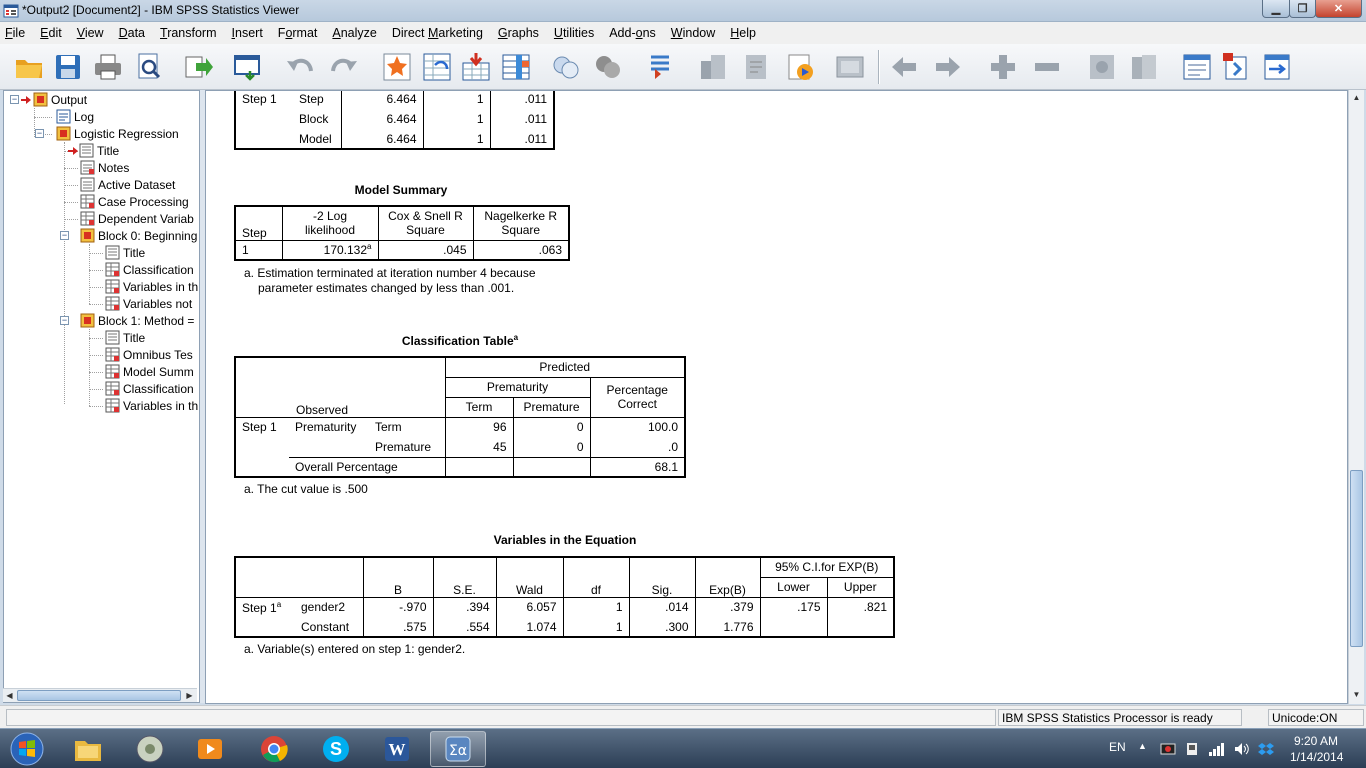 This screenshot has height=768, width=1366. What do you see at coordinates (1316, 741) in the screenshot?
I see `clock-time: 9:20 AM` at bounding box center [1316, 741].